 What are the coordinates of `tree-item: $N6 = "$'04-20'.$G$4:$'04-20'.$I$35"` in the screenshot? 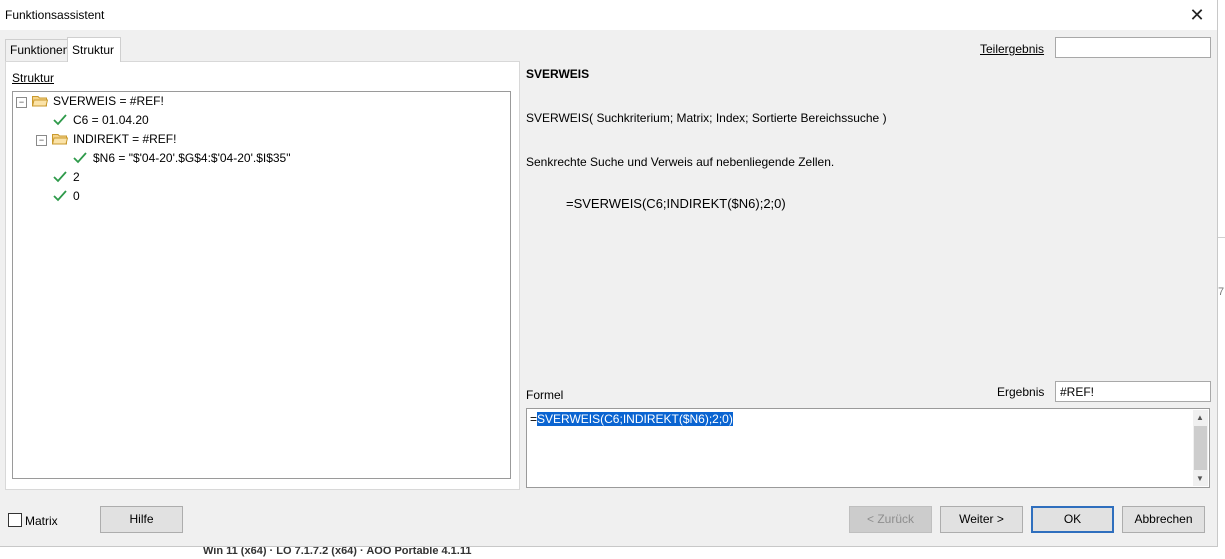 It's located at (192, 158).